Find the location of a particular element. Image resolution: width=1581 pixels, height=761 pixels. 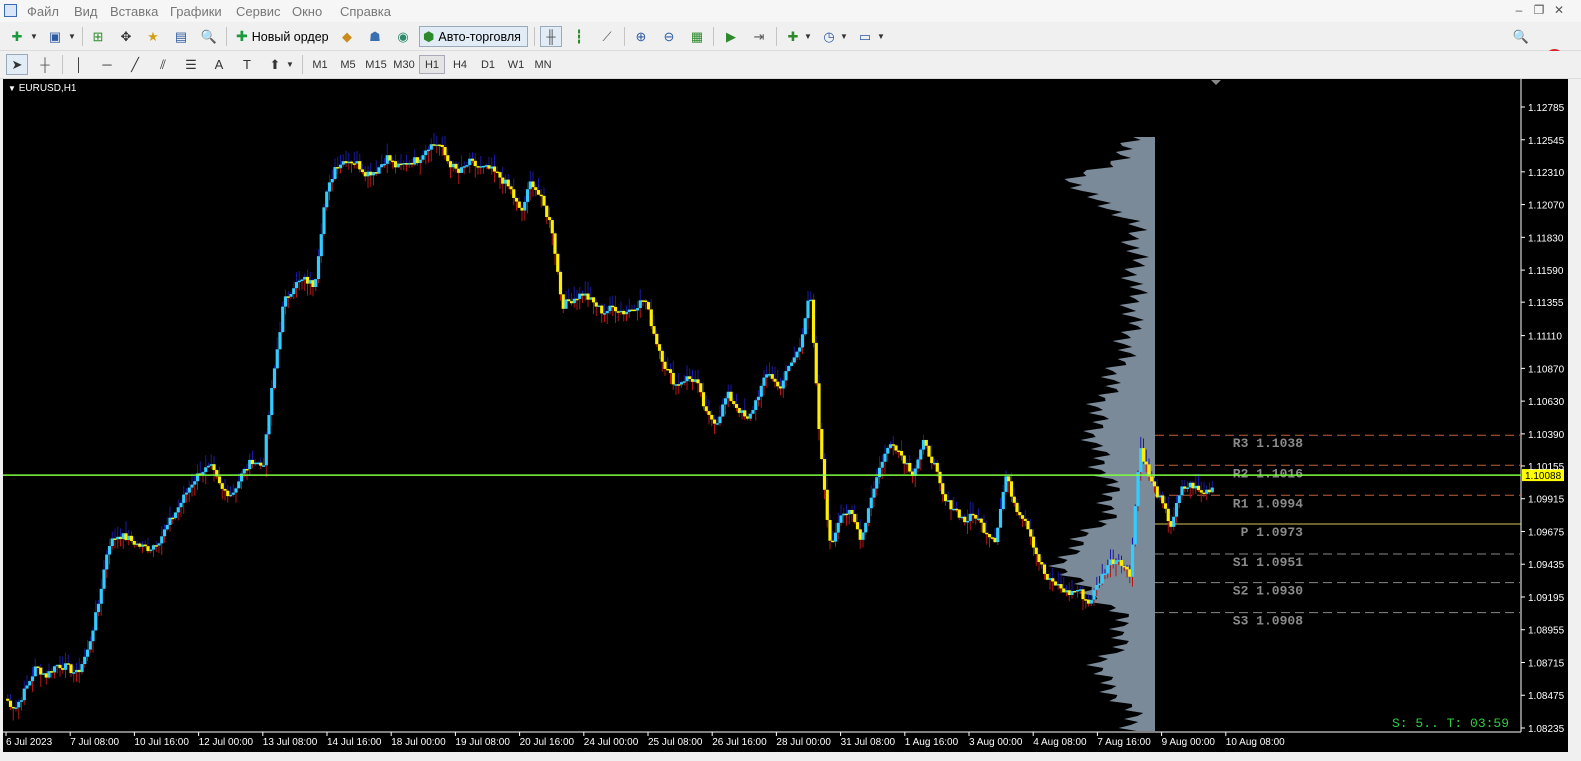

strategy-tester-icon: 🔍 is located at coordinates (209, 36).